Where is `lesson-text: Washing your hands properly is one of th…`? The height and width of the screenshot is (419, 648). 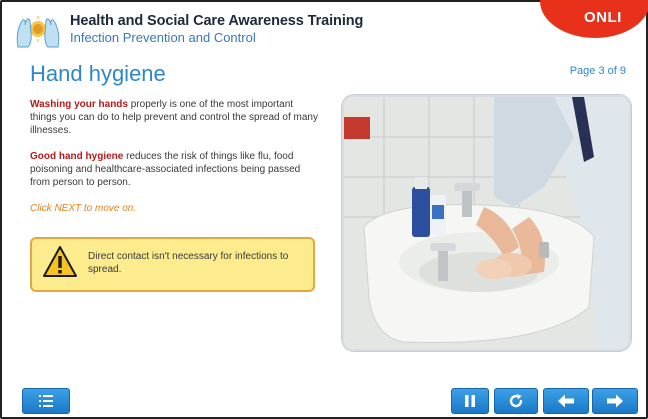 lesson-text: Washing your hands properly is one of th… is located at coordinates (175, 163).